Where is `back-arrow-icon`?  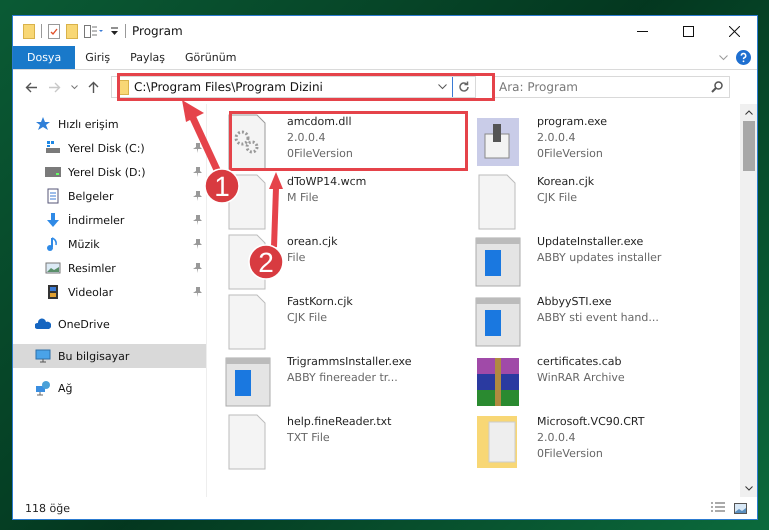
back-arrow-icon is located at coordinates (31, 87).